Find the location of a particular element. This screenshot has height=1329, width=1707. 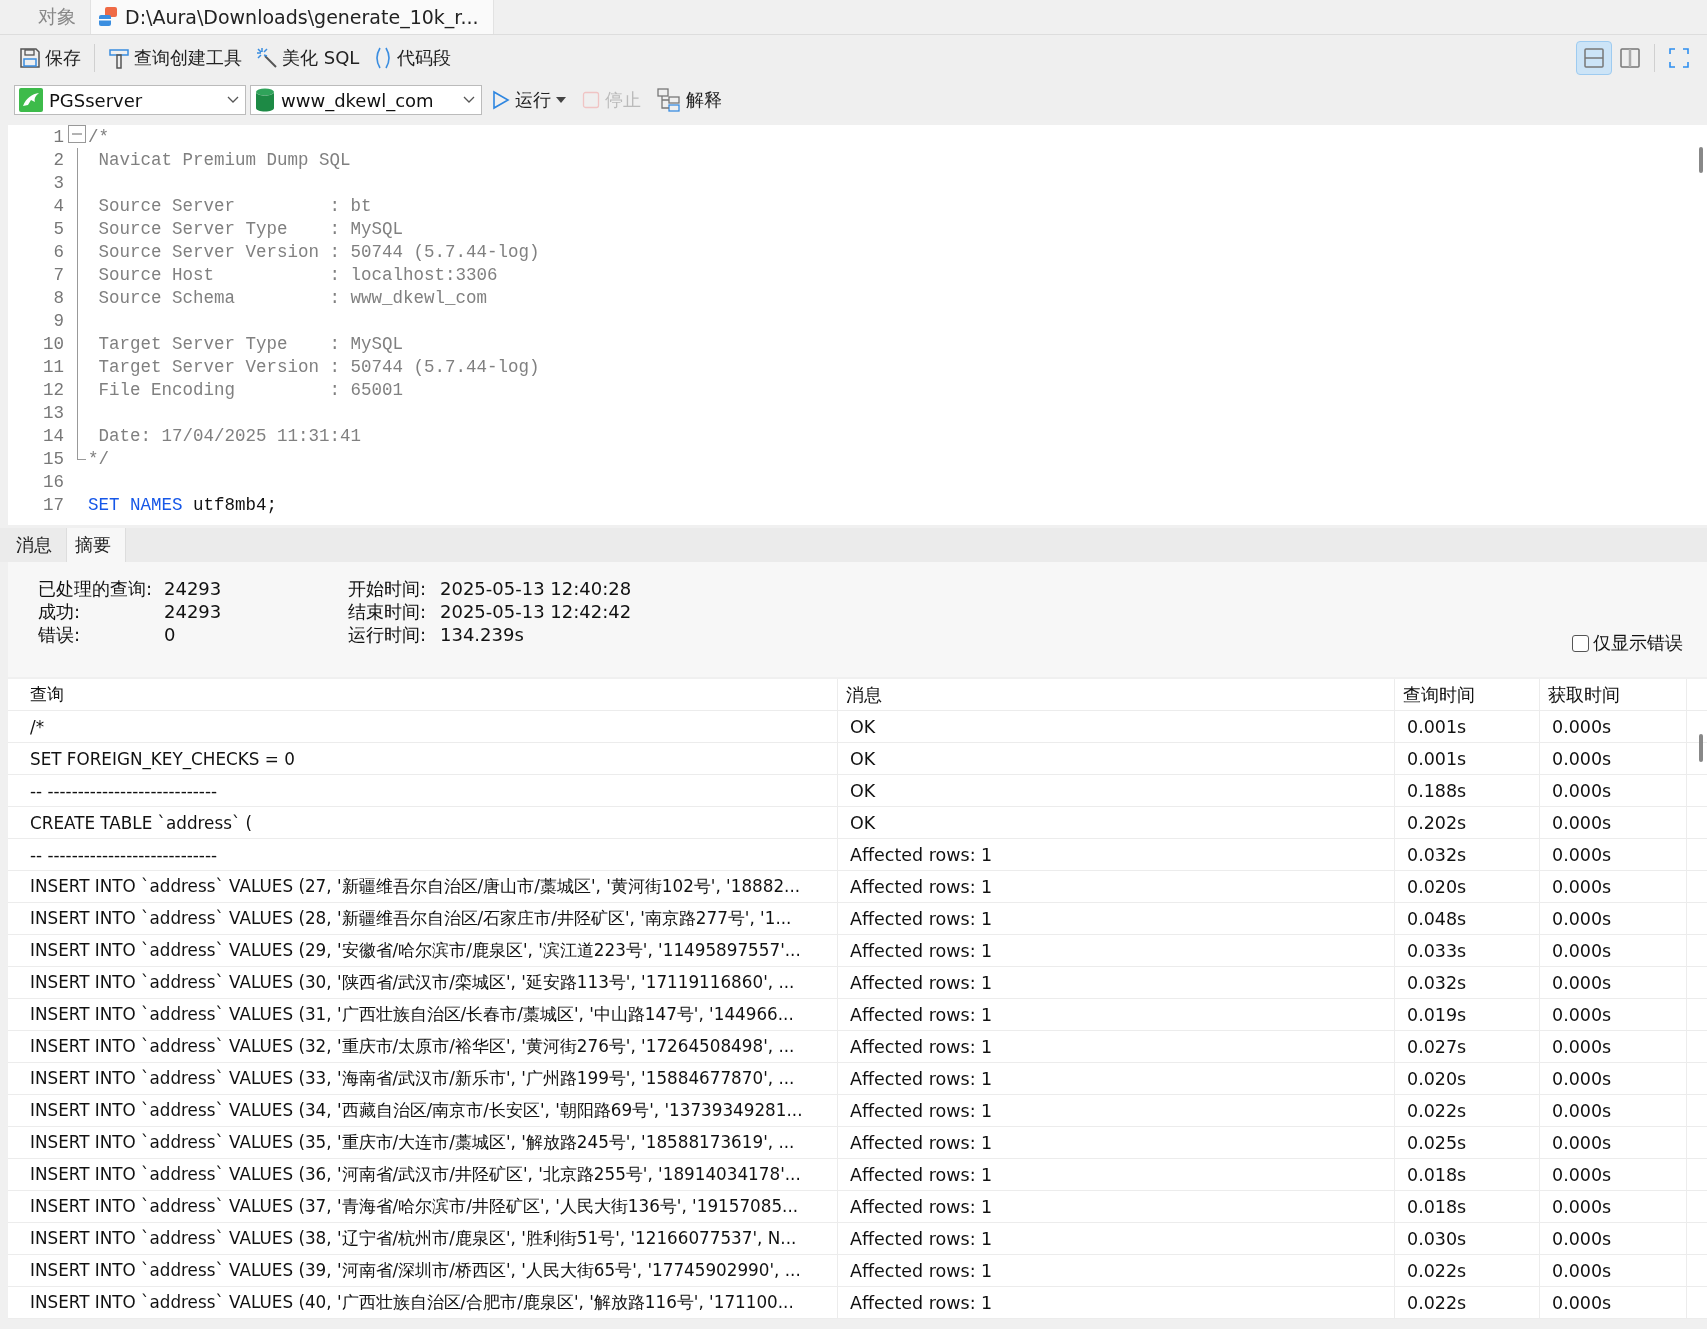

table-cell: 0.032s is located at coordinates (1467, 854).